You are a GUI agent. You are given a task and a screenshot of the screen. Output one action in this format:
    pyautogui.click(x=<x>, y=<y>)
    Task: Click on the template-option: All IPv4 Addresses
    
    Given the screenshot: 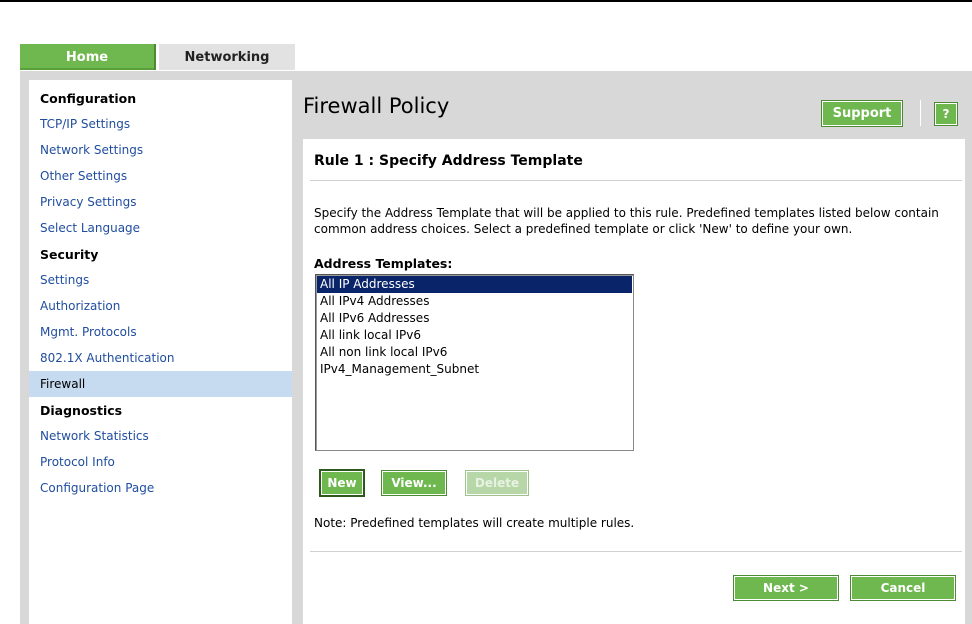 What is the action you would take?
    pyautogui.click(x=474, y=301)
    